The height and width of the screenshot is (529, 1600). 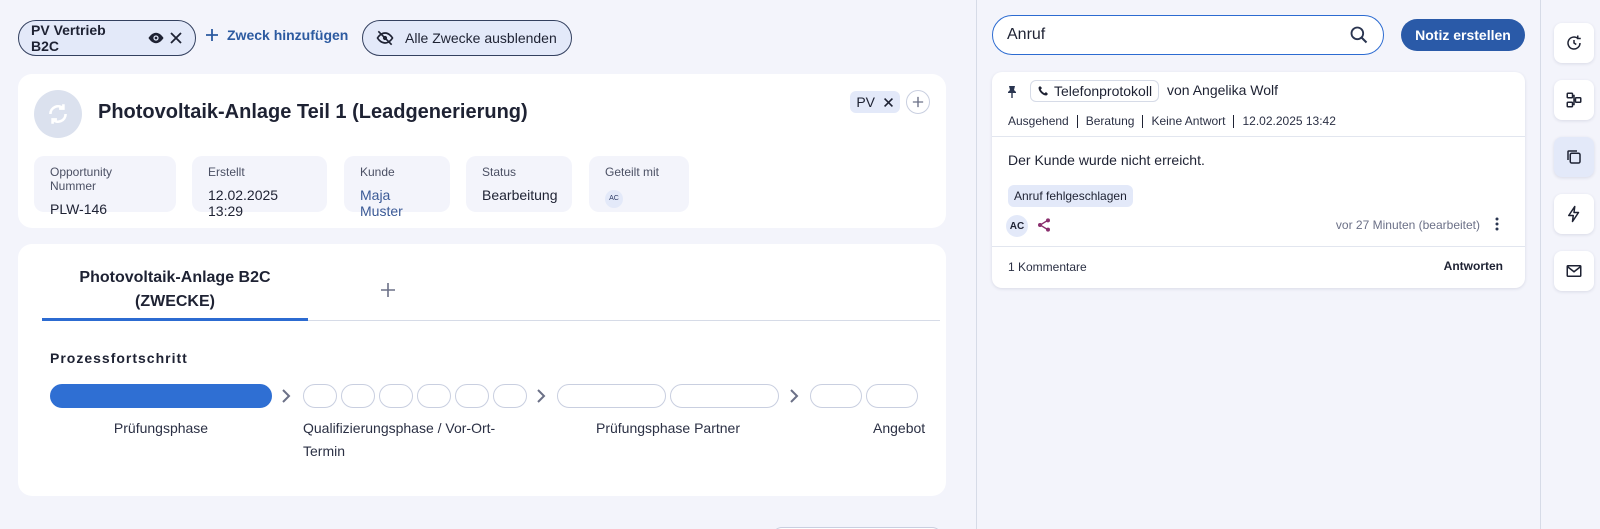 I want to click on notes-icon, so click(x=1574, y=157).